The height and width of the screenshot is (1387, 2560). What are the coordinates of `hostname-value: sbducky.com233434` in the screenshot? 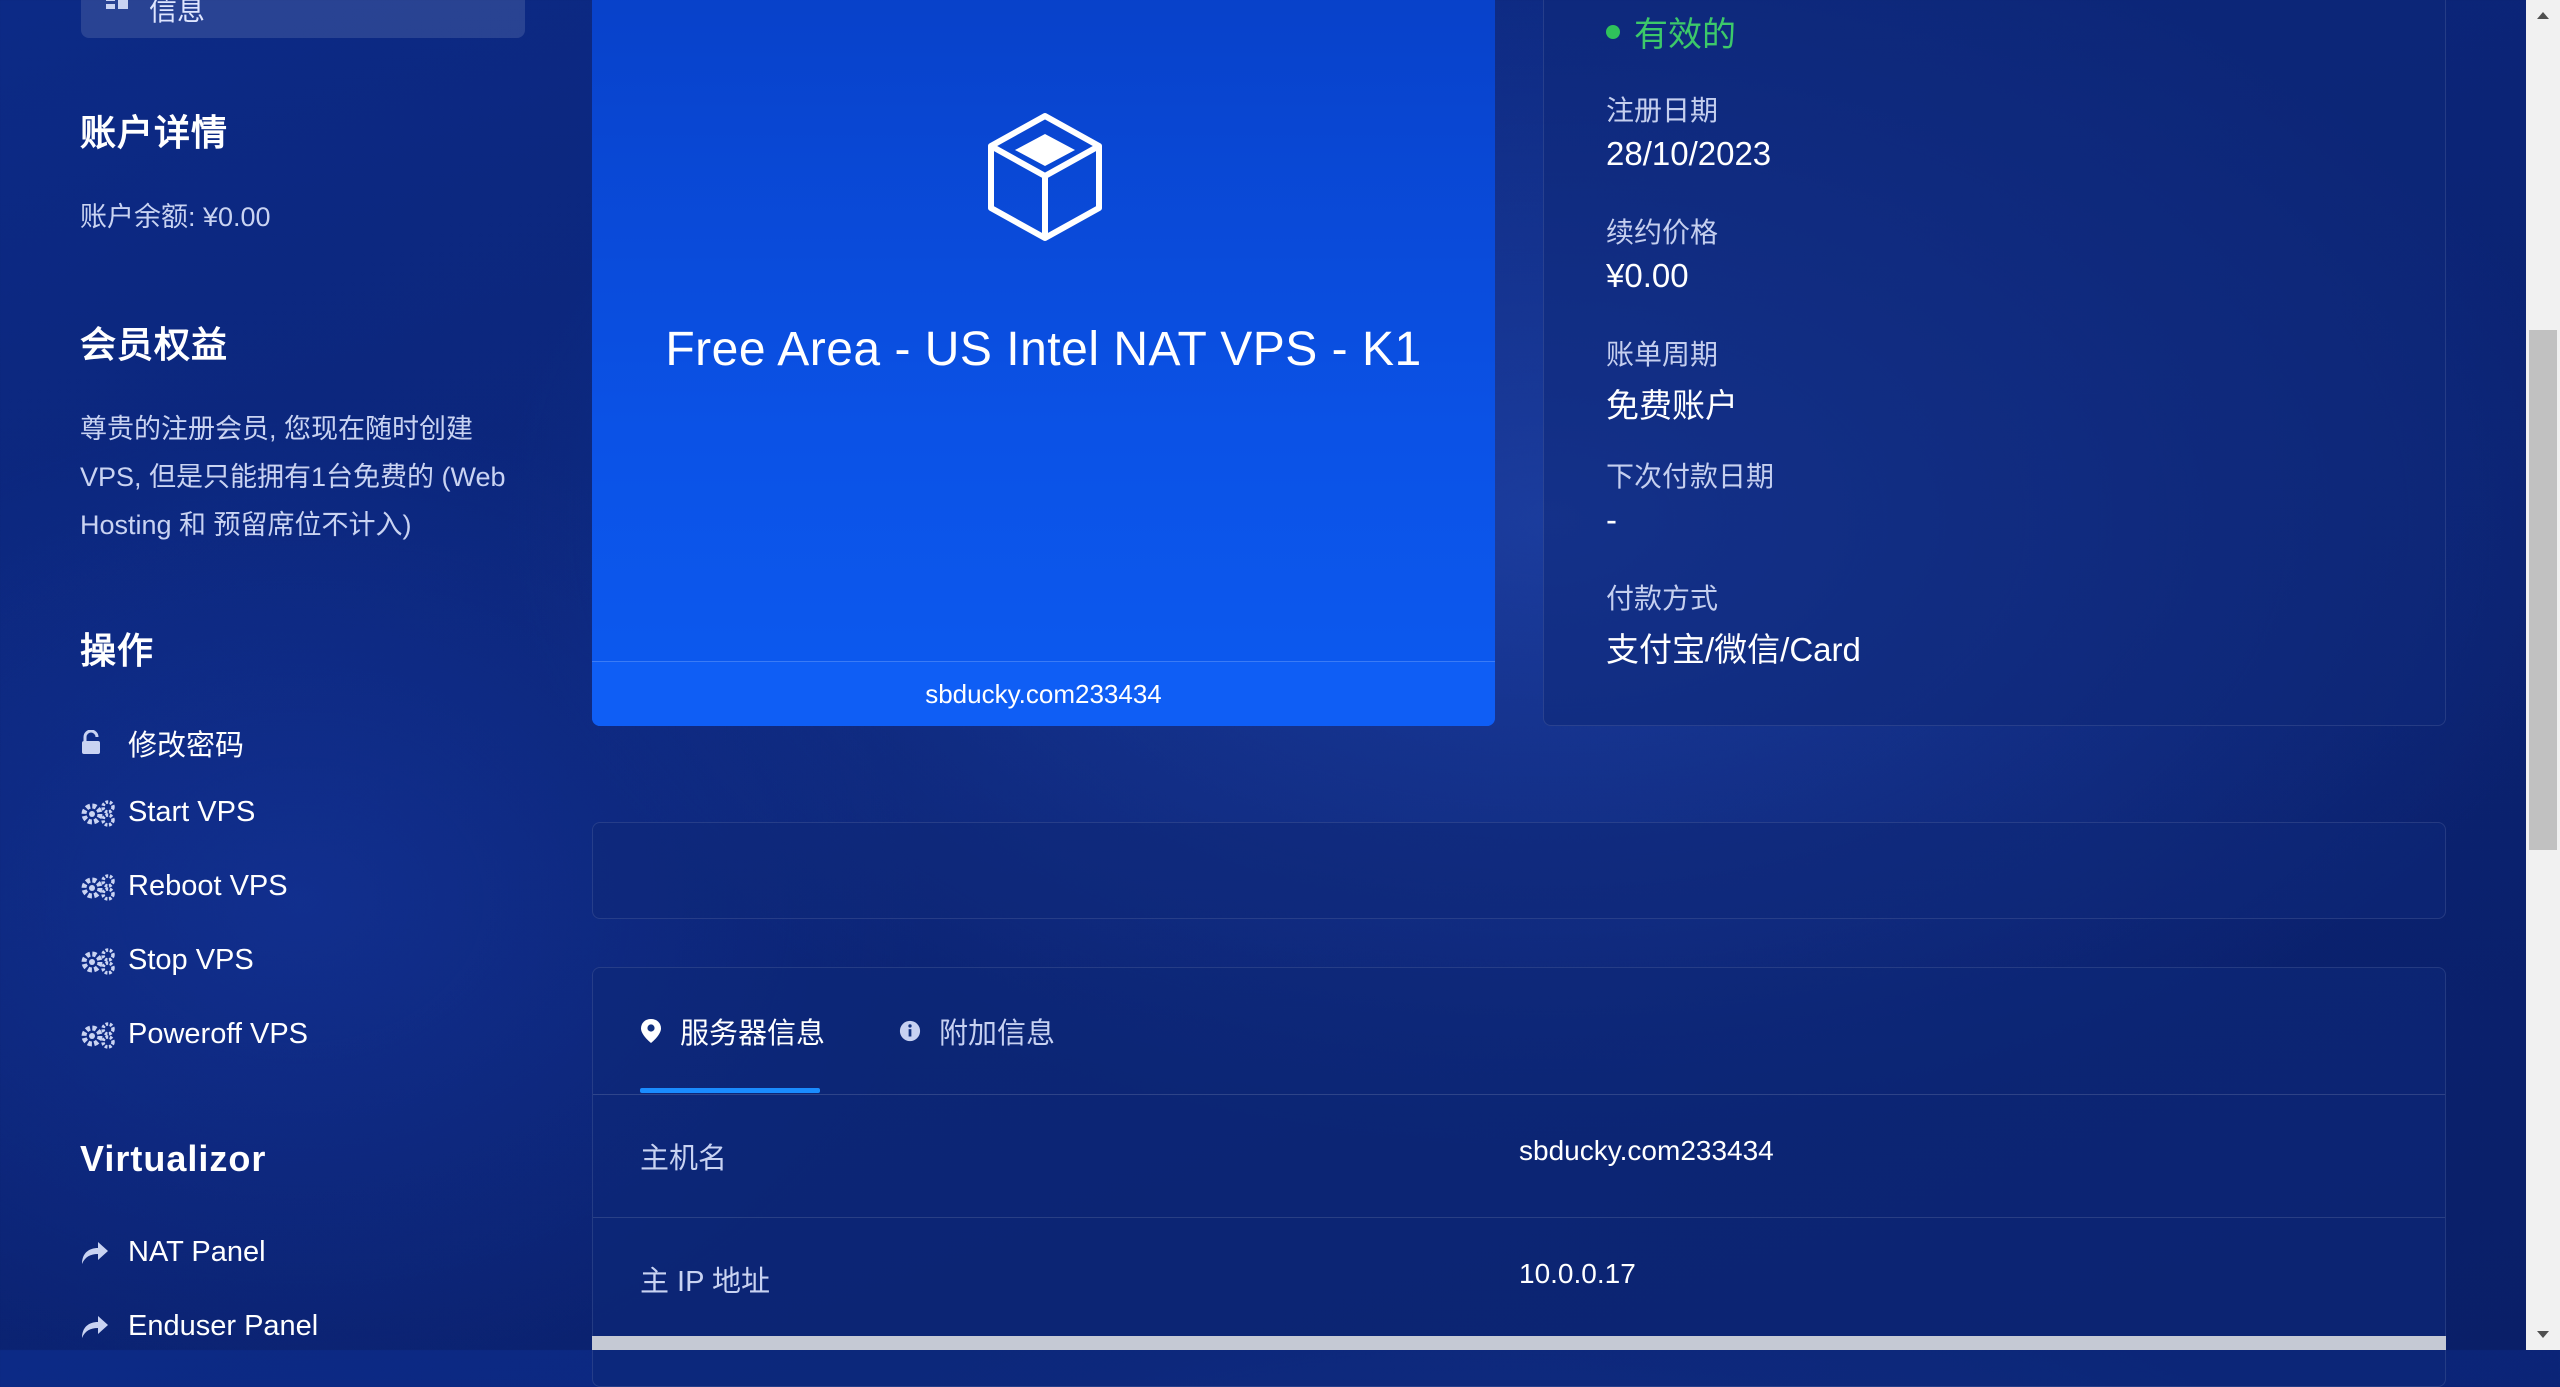 It's located at (1646, 1150).